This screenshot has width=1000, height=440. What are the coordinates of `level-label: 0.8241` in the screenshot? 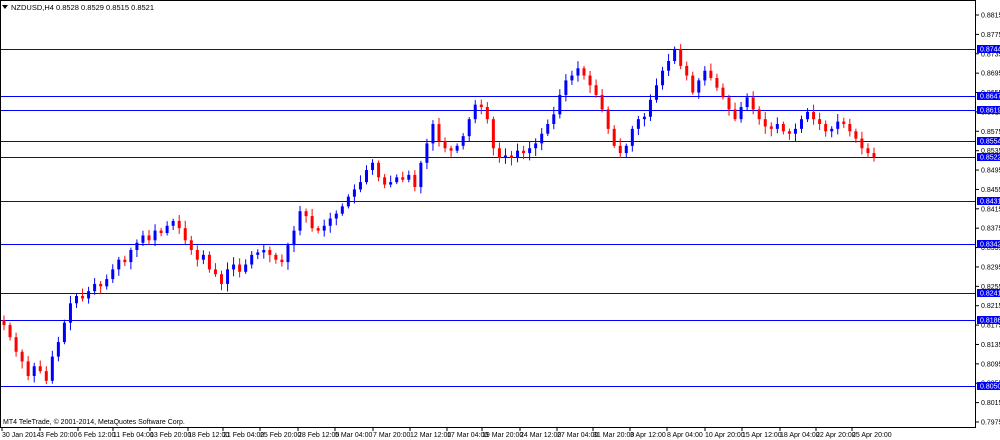 It's located at (990, 294).